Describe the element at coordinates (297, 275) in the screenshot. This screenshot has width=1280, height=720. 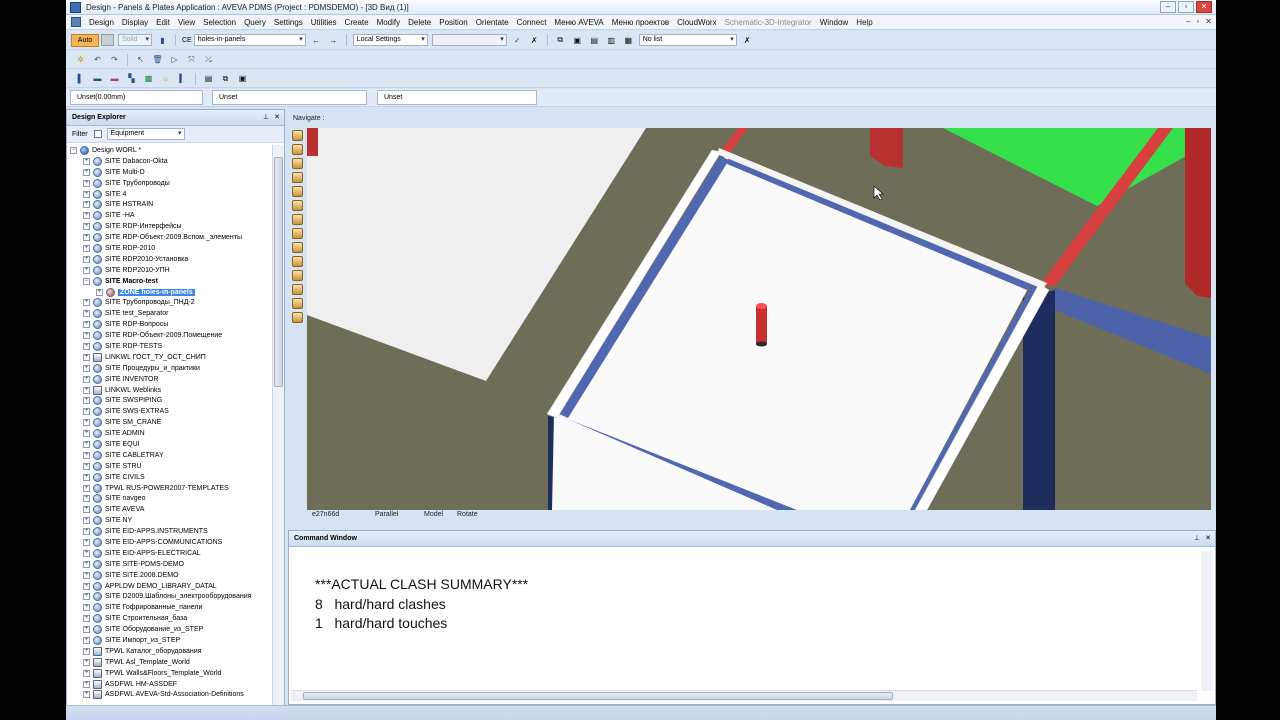
I see `view-tool-select-icon` at that location.